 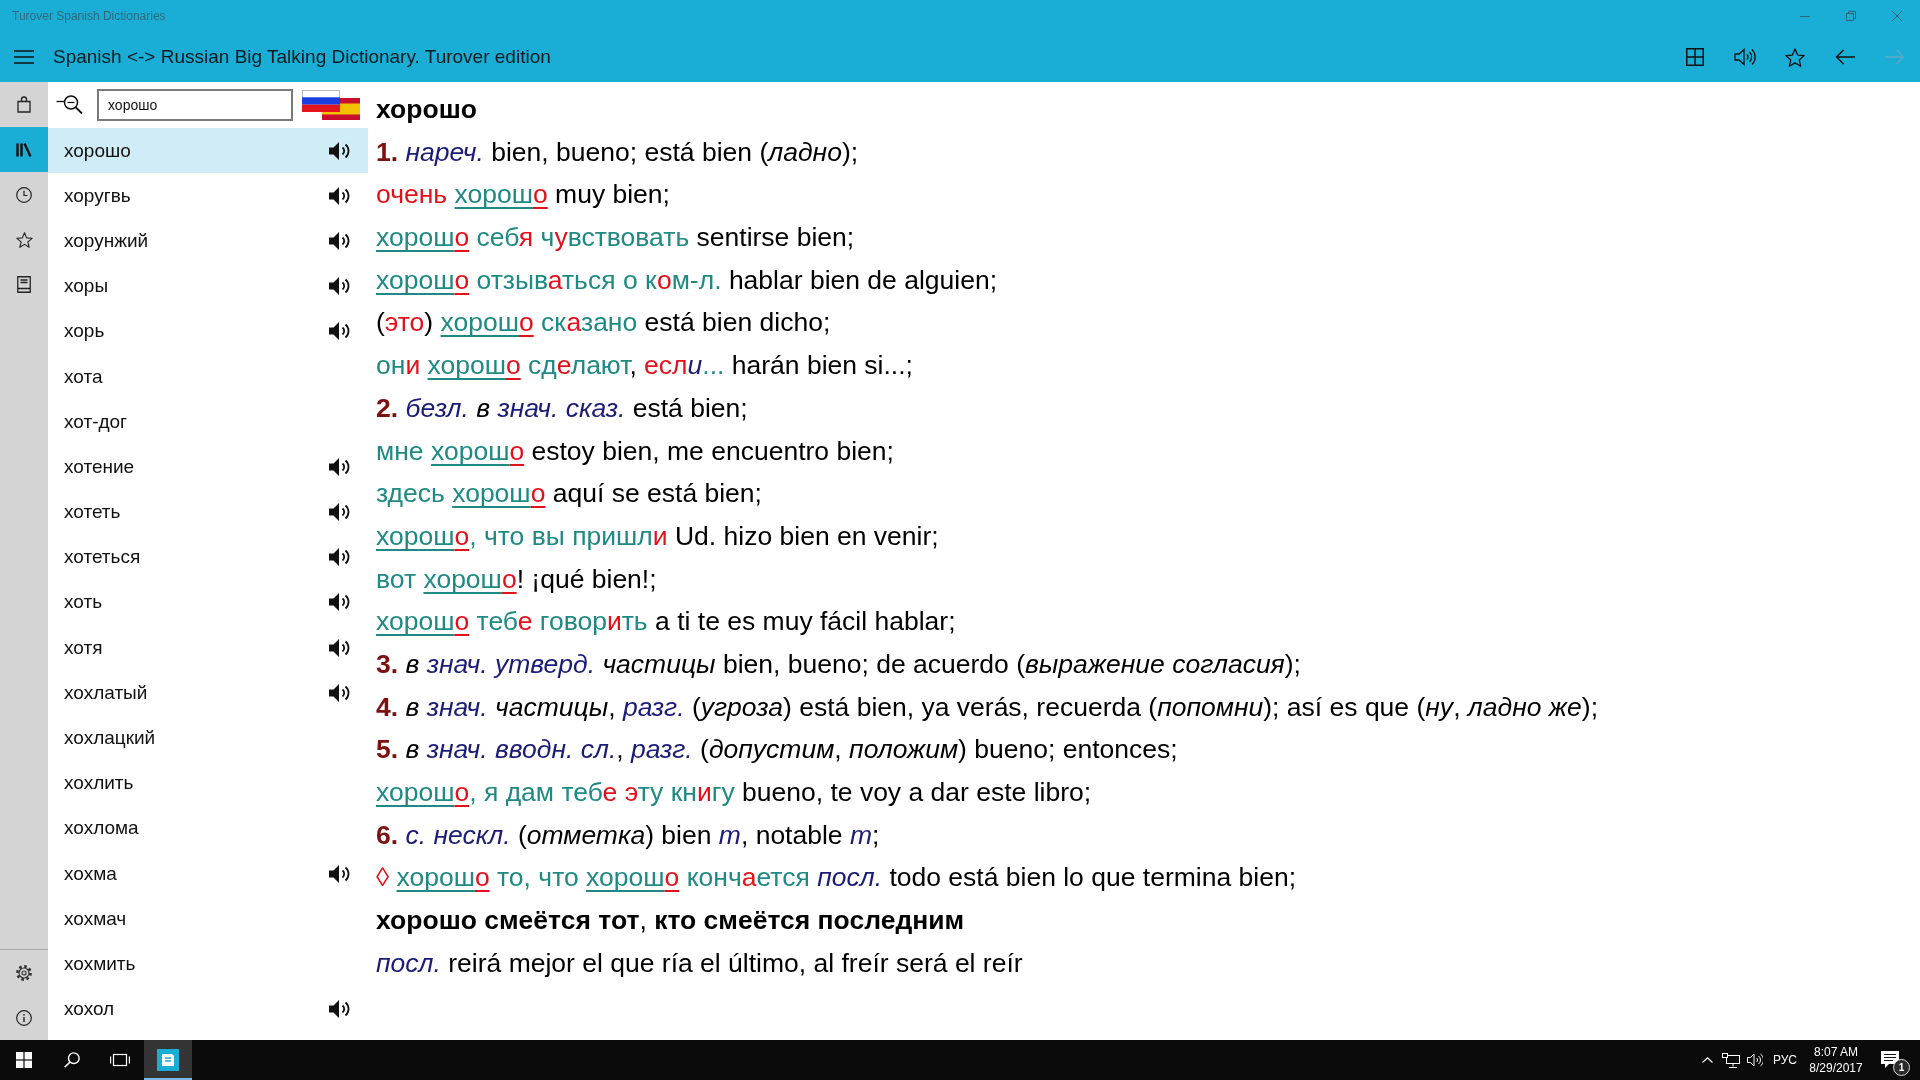 I want to click on entry-line: мне хорошо estoy bien, me encuentro bien;, so click(x=635, y=451).